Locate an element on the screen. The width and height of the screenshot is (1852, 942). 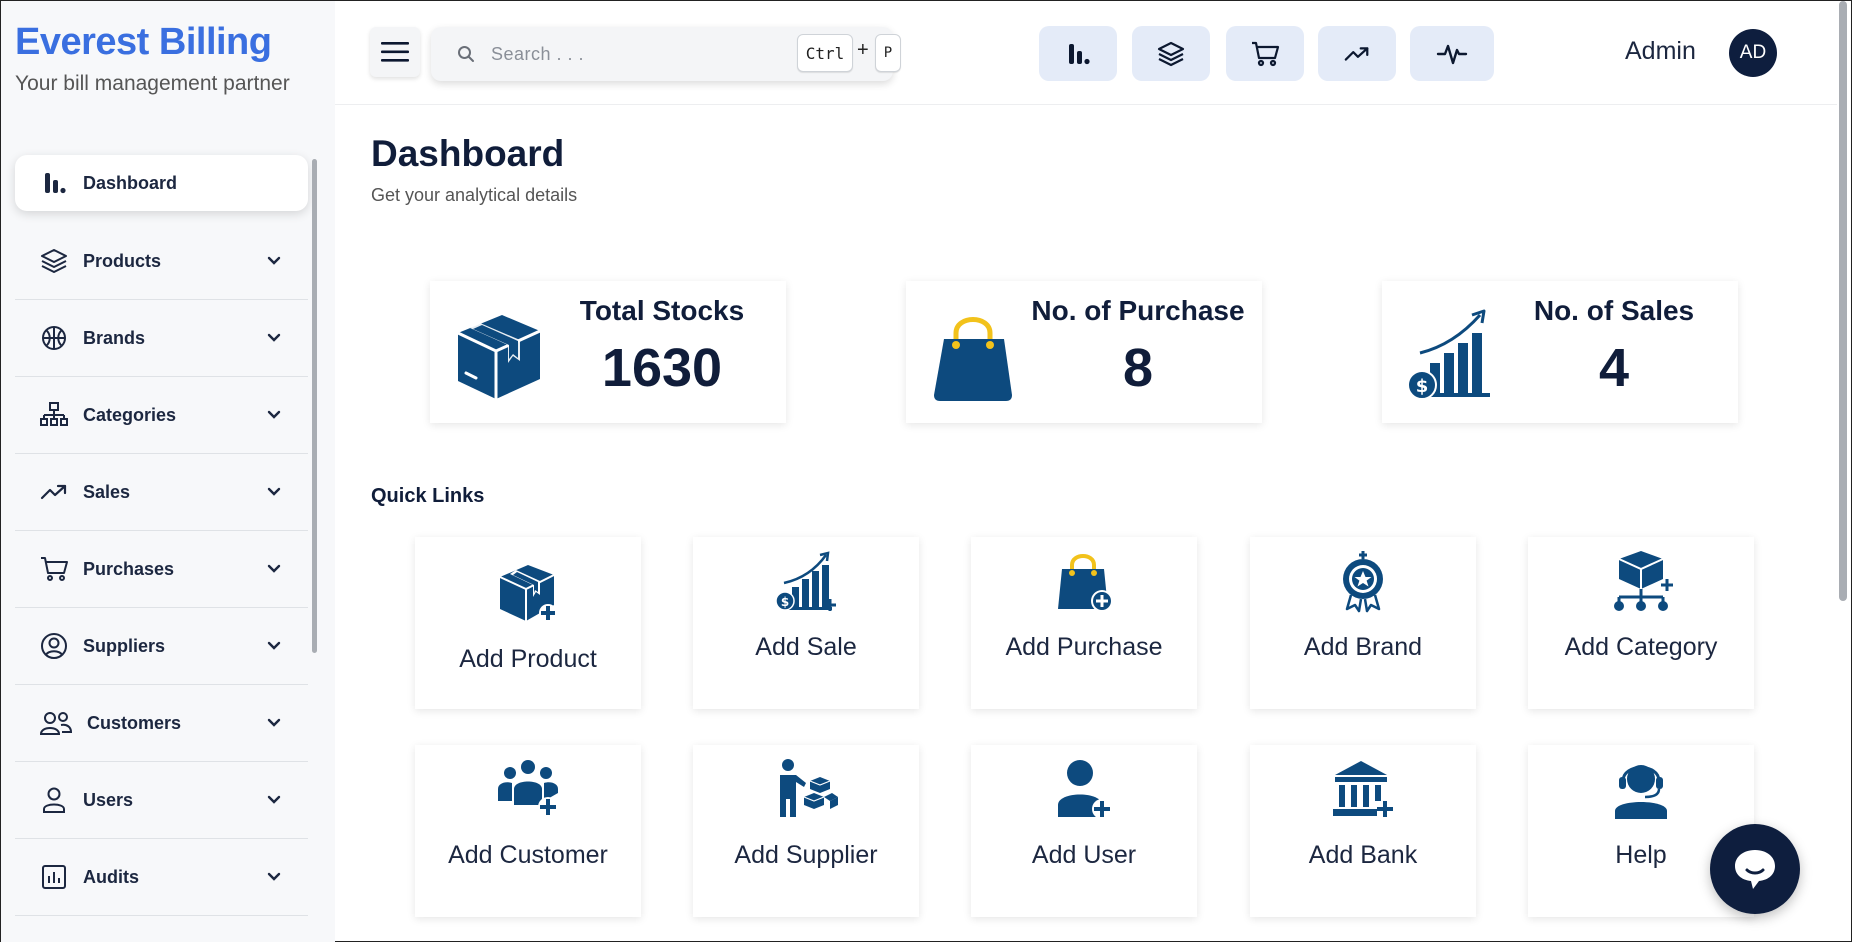
sidebar-item-products: Products is located at coordinates (161, 261).